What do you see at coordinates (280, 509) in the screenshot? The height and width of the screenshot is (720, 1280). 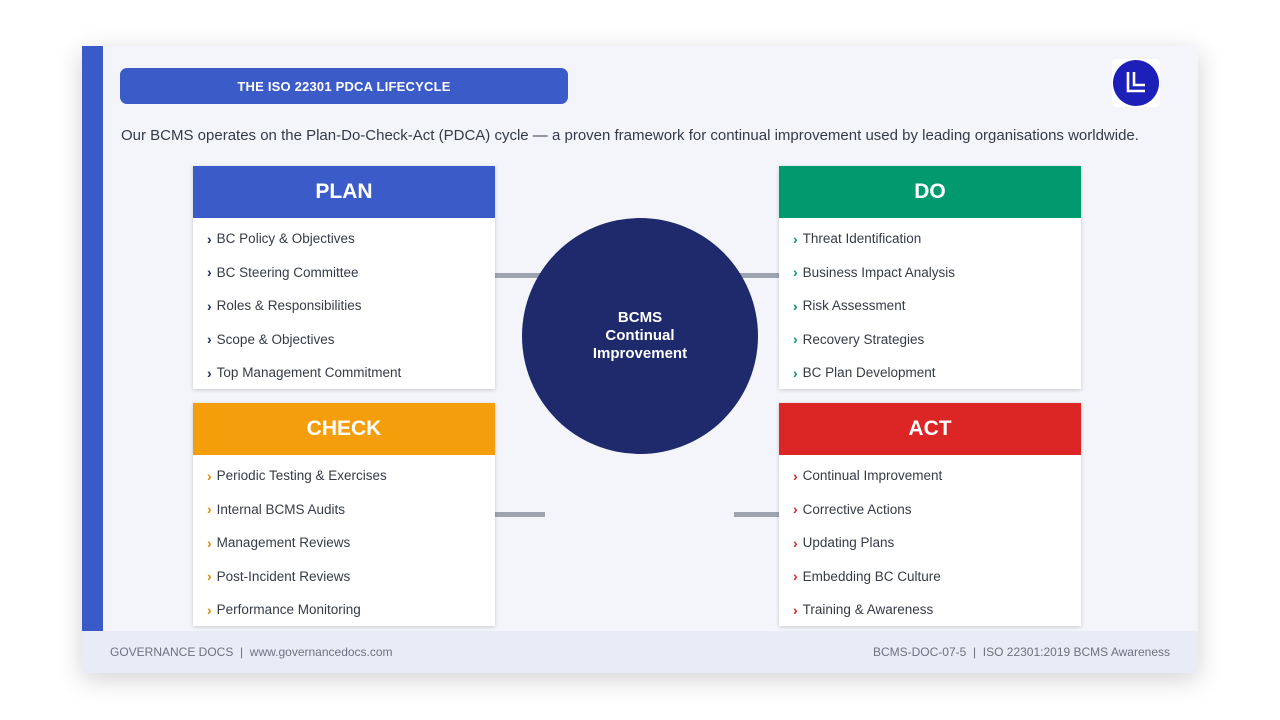 I see `check-item-label: Internal BCMS Audits` at bounding box center [280, 509].